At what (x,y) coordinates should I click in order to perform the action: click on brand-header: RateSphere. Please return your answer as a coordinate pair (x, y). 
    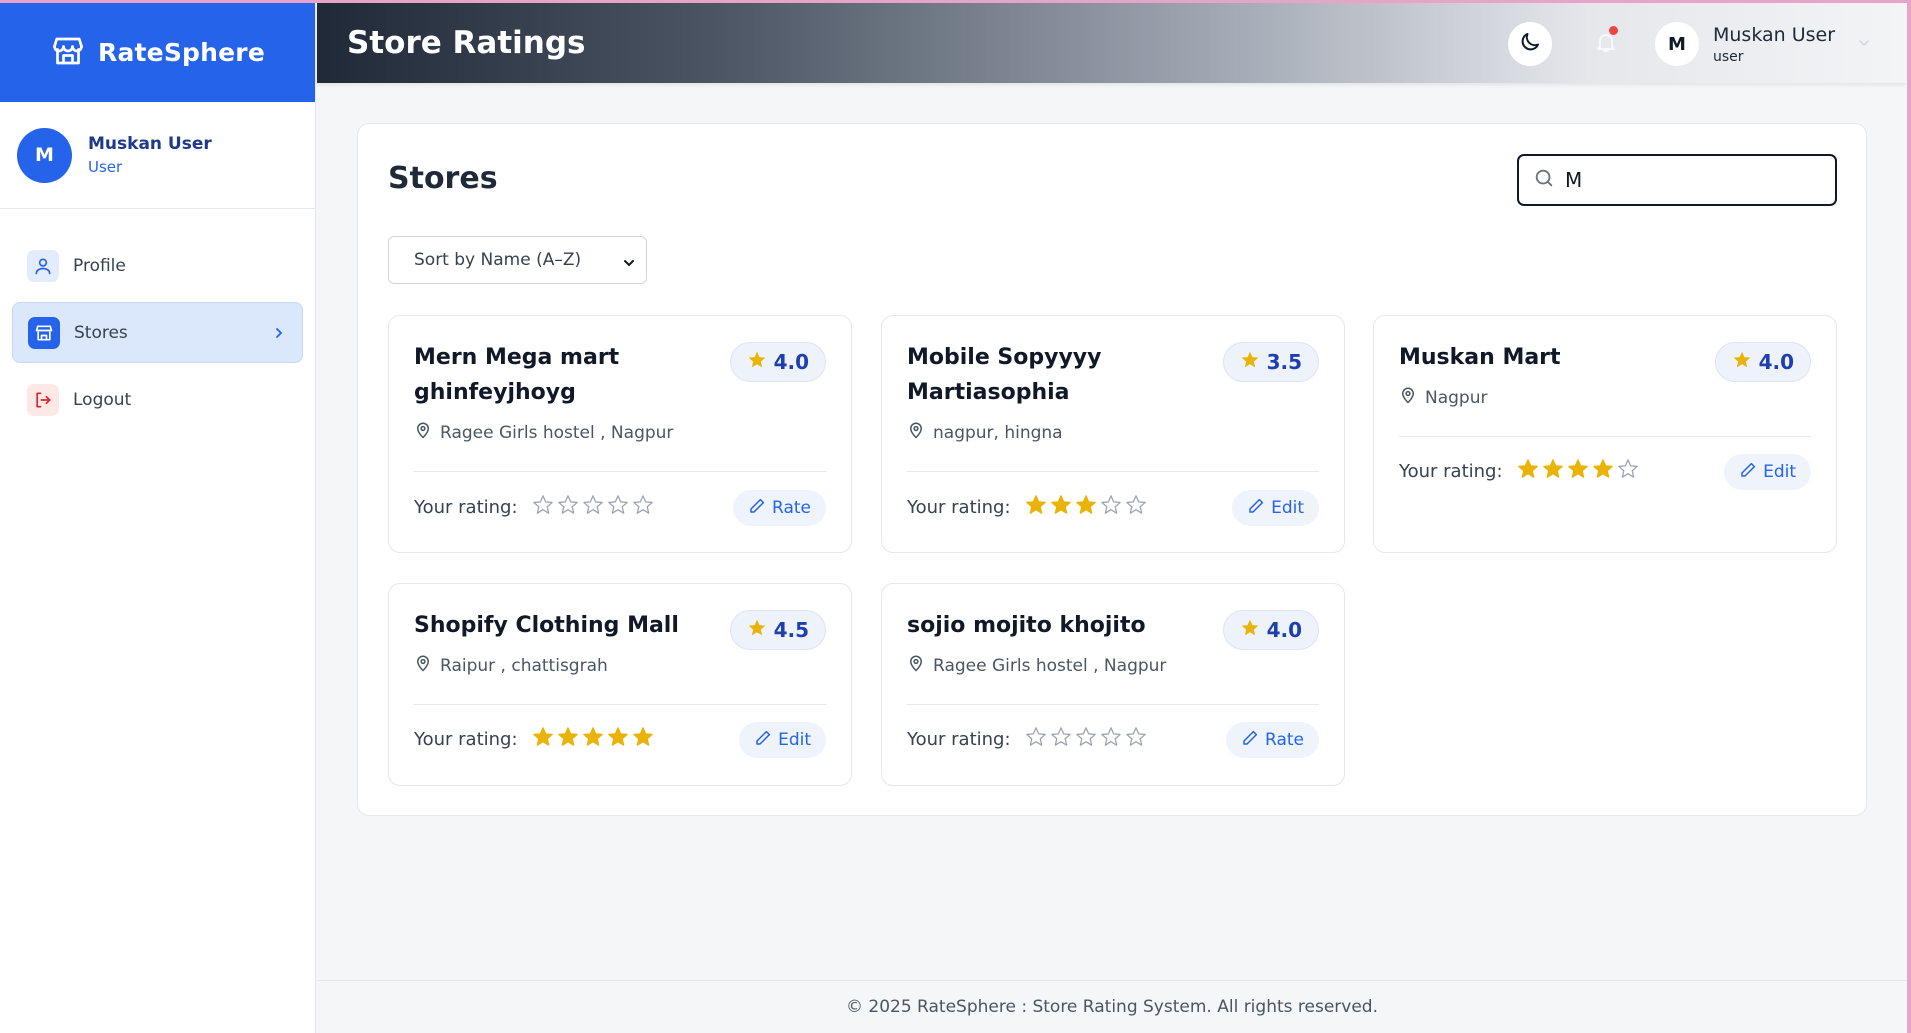
    Looking at the image, I should click on (157, 52).